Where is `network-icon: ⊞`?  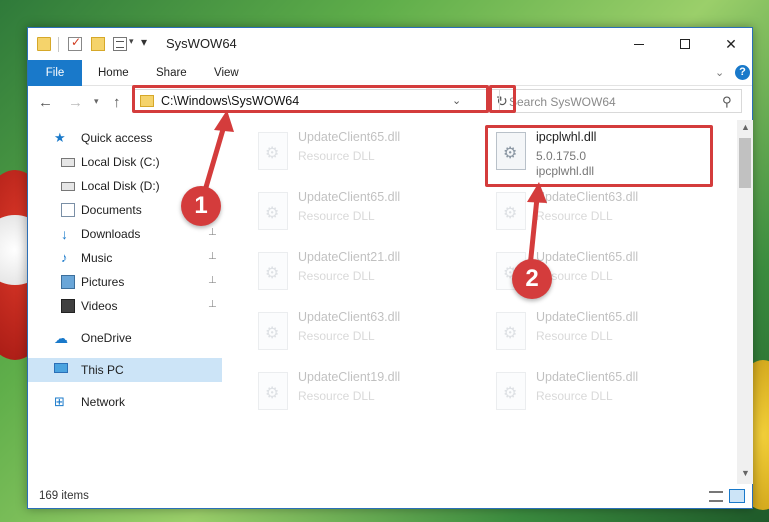
network-icon: ⊞ is located at coordinates (59, 401).